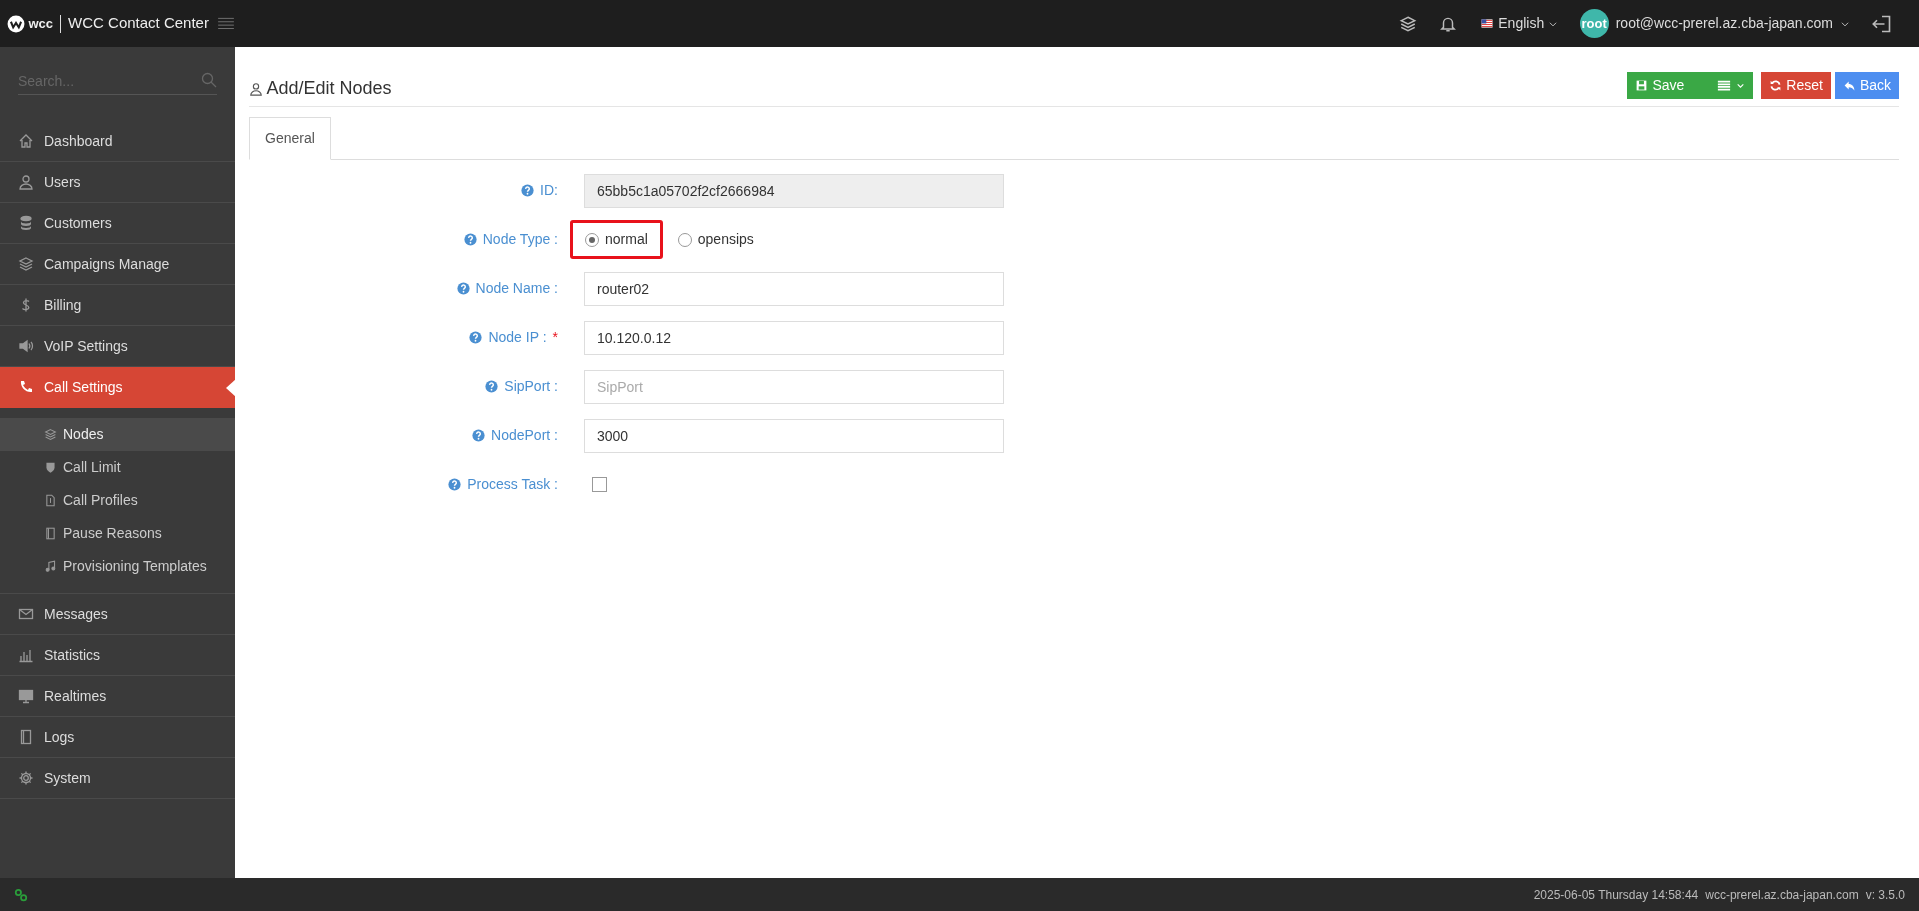  What do you see at coordinates (117, 500) in the screenshot?
I see `submenu-item: Call Profiles` at bounding box center [117, 500].